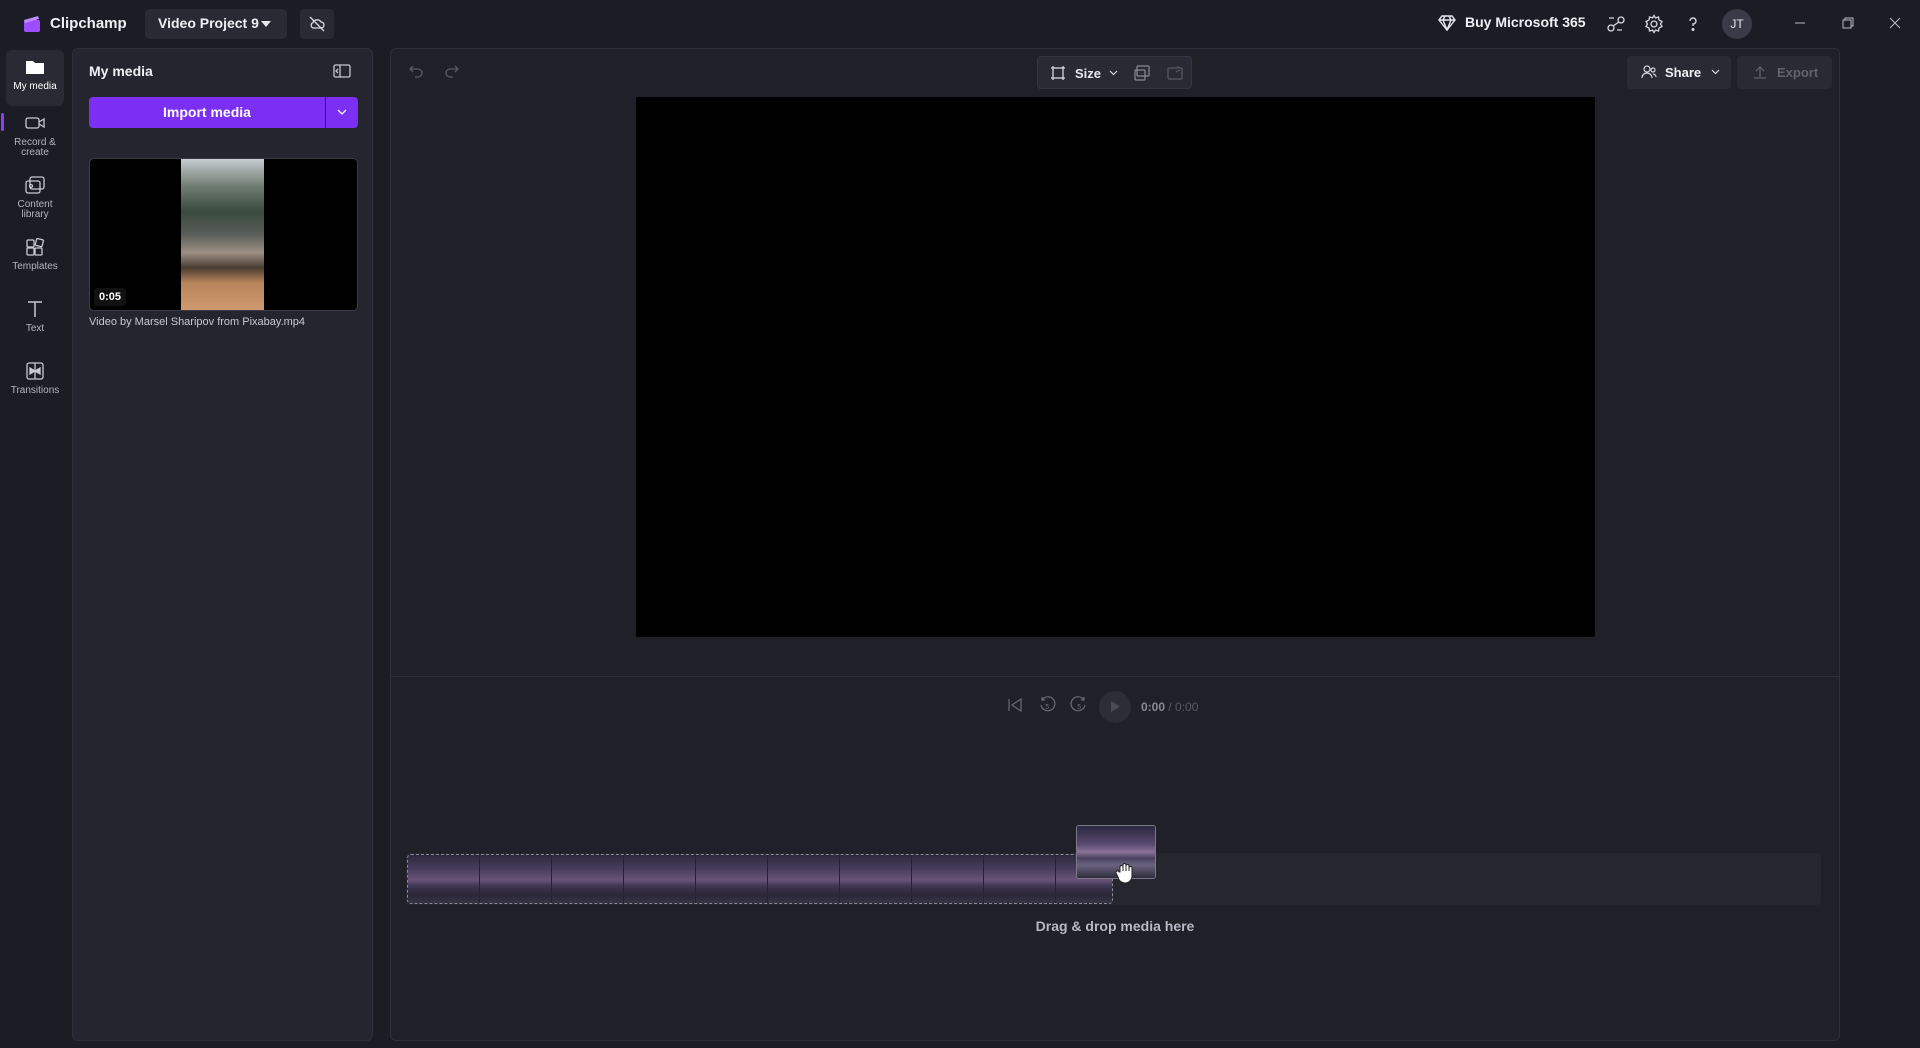 The image size is (1920, 1048). I want to click on export-label: Export, so click(1798, 72).